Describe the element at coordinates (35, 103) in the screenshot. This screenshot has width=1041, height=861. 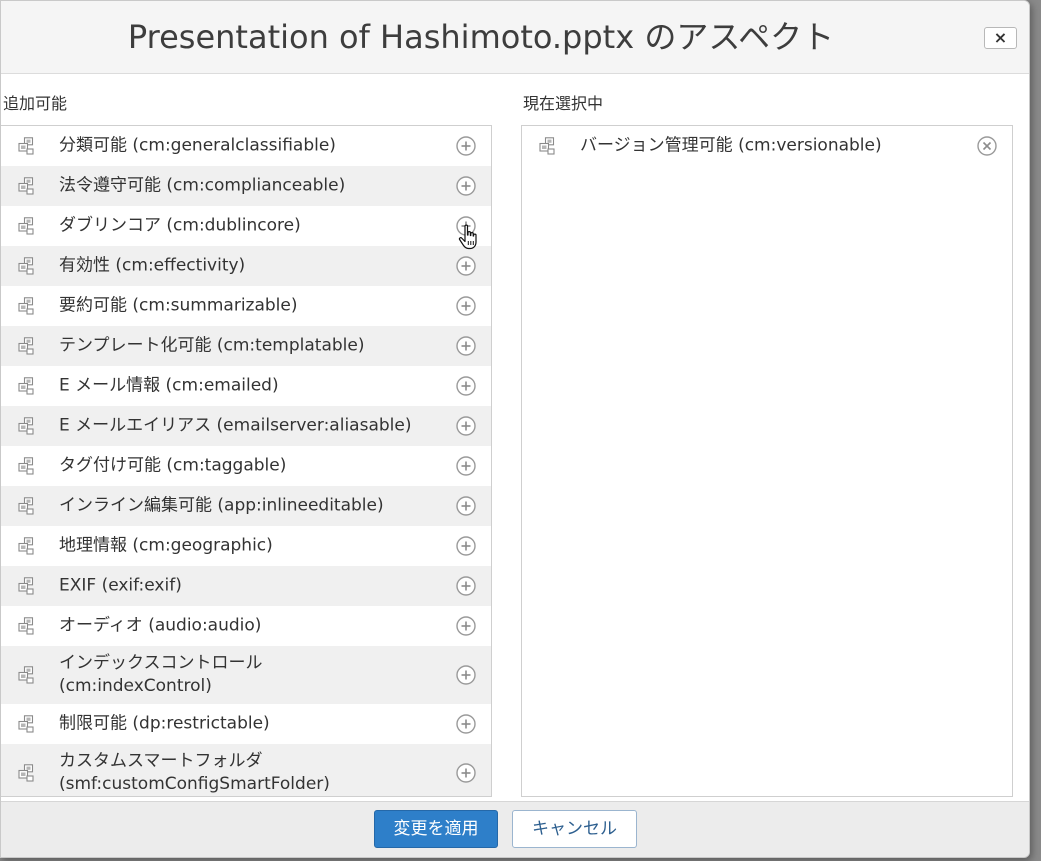
I see `available-column-label: 追加可能` at that location.